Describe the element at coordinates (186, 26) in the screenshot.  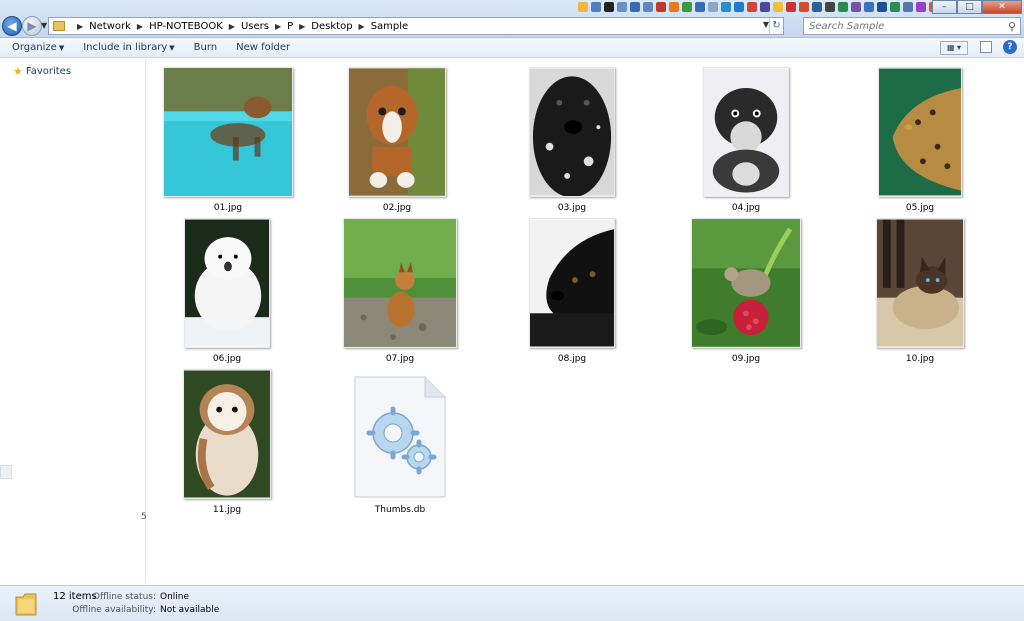
I see `breadcrumb-hp-notebook: HP-NOTEBOOK` at that location.